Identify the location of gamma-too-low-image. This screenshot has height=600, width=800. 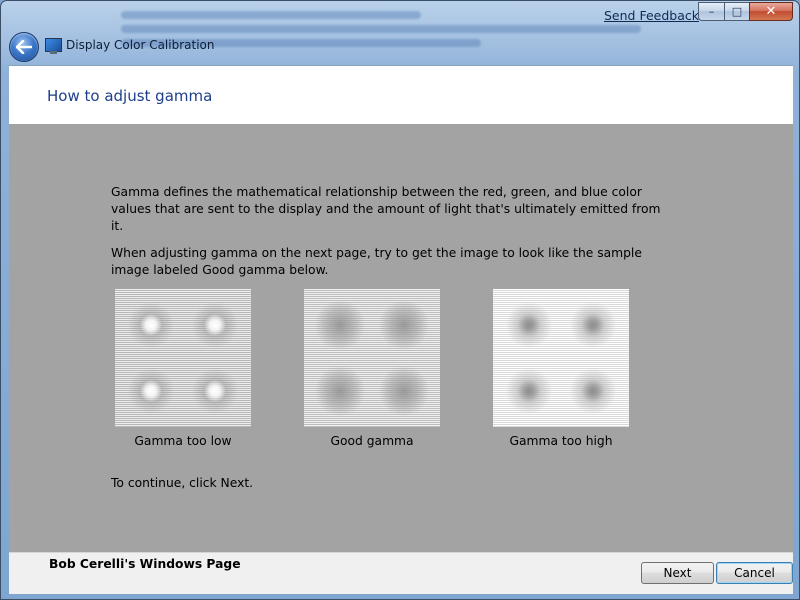
(183, 358).